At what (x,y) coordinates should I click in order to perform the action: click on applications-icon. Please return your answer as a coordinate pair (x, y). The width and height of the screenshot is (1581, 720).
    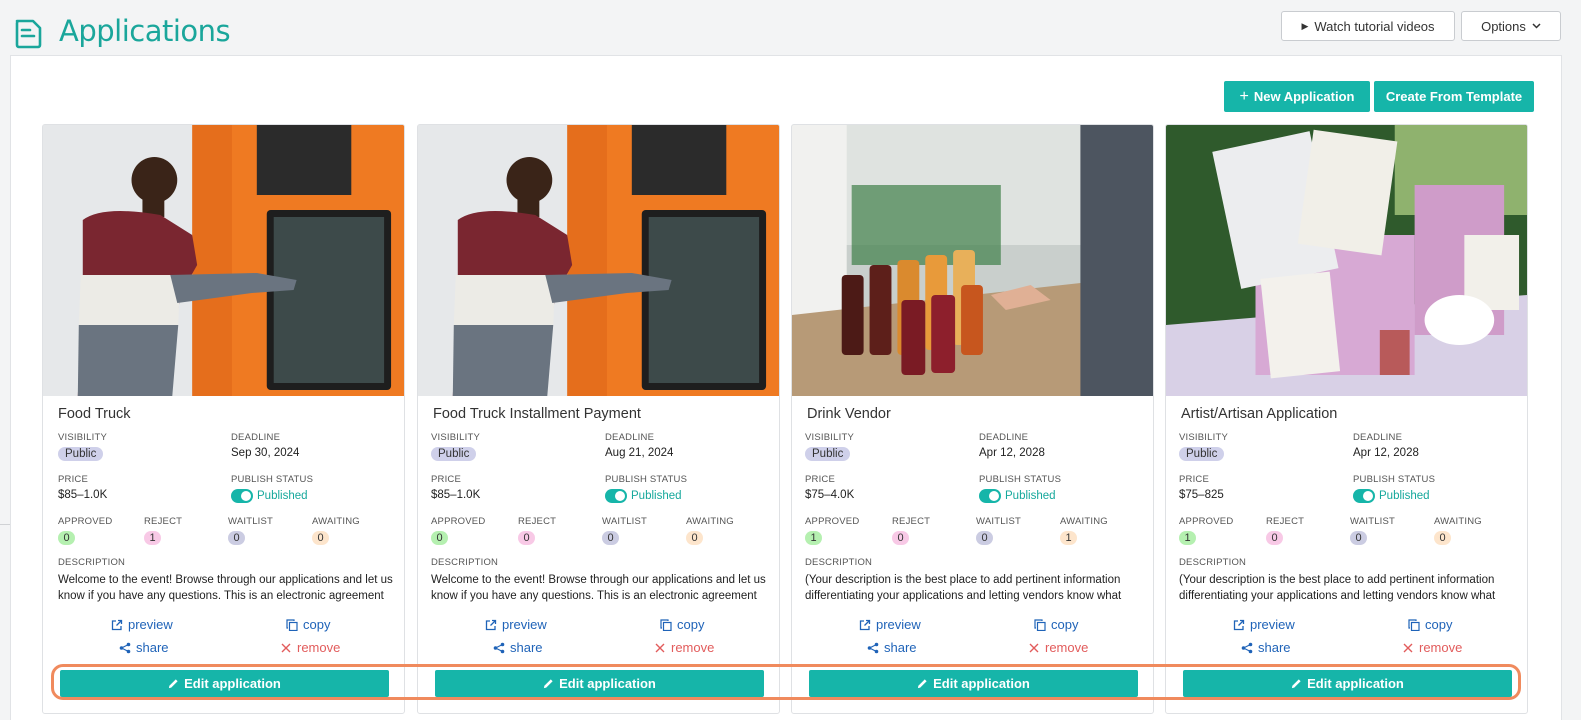
    Looking at the image, I should click on (28, 34).